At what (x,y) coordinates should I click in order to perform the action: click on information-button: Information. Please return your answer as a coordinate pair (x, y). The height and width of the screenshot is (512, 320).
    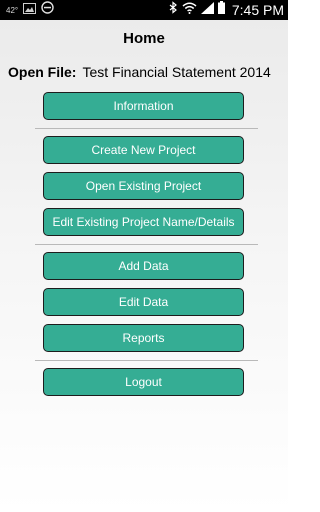
    Looking at the image, I should click on (143, 106).